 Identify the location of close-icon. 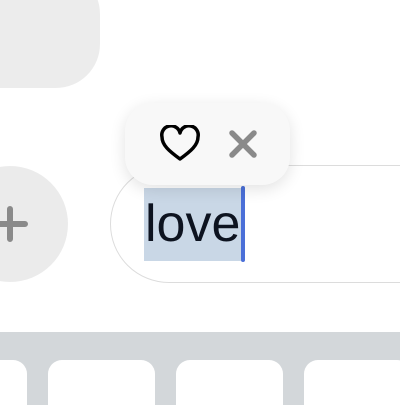
(242, 144).